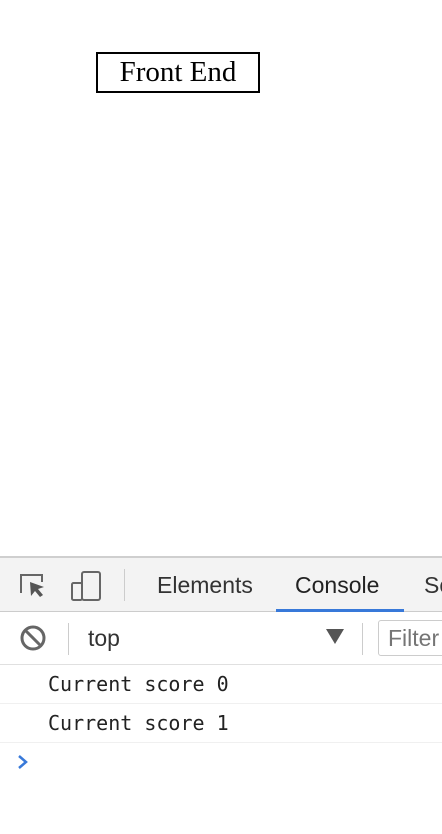 The height and width of the screenshot is (834, 442). I want to click on tab-console: Console, so click(337, 584).